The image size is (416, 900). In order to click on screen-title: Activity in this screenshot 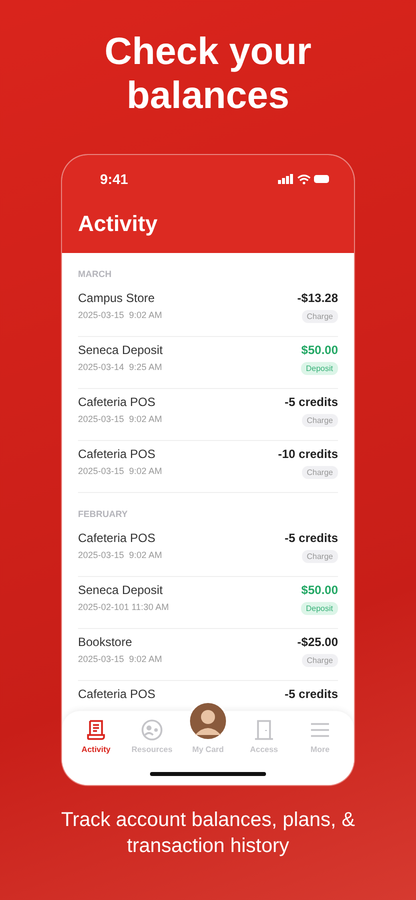, I will do `click(118, 224)`.